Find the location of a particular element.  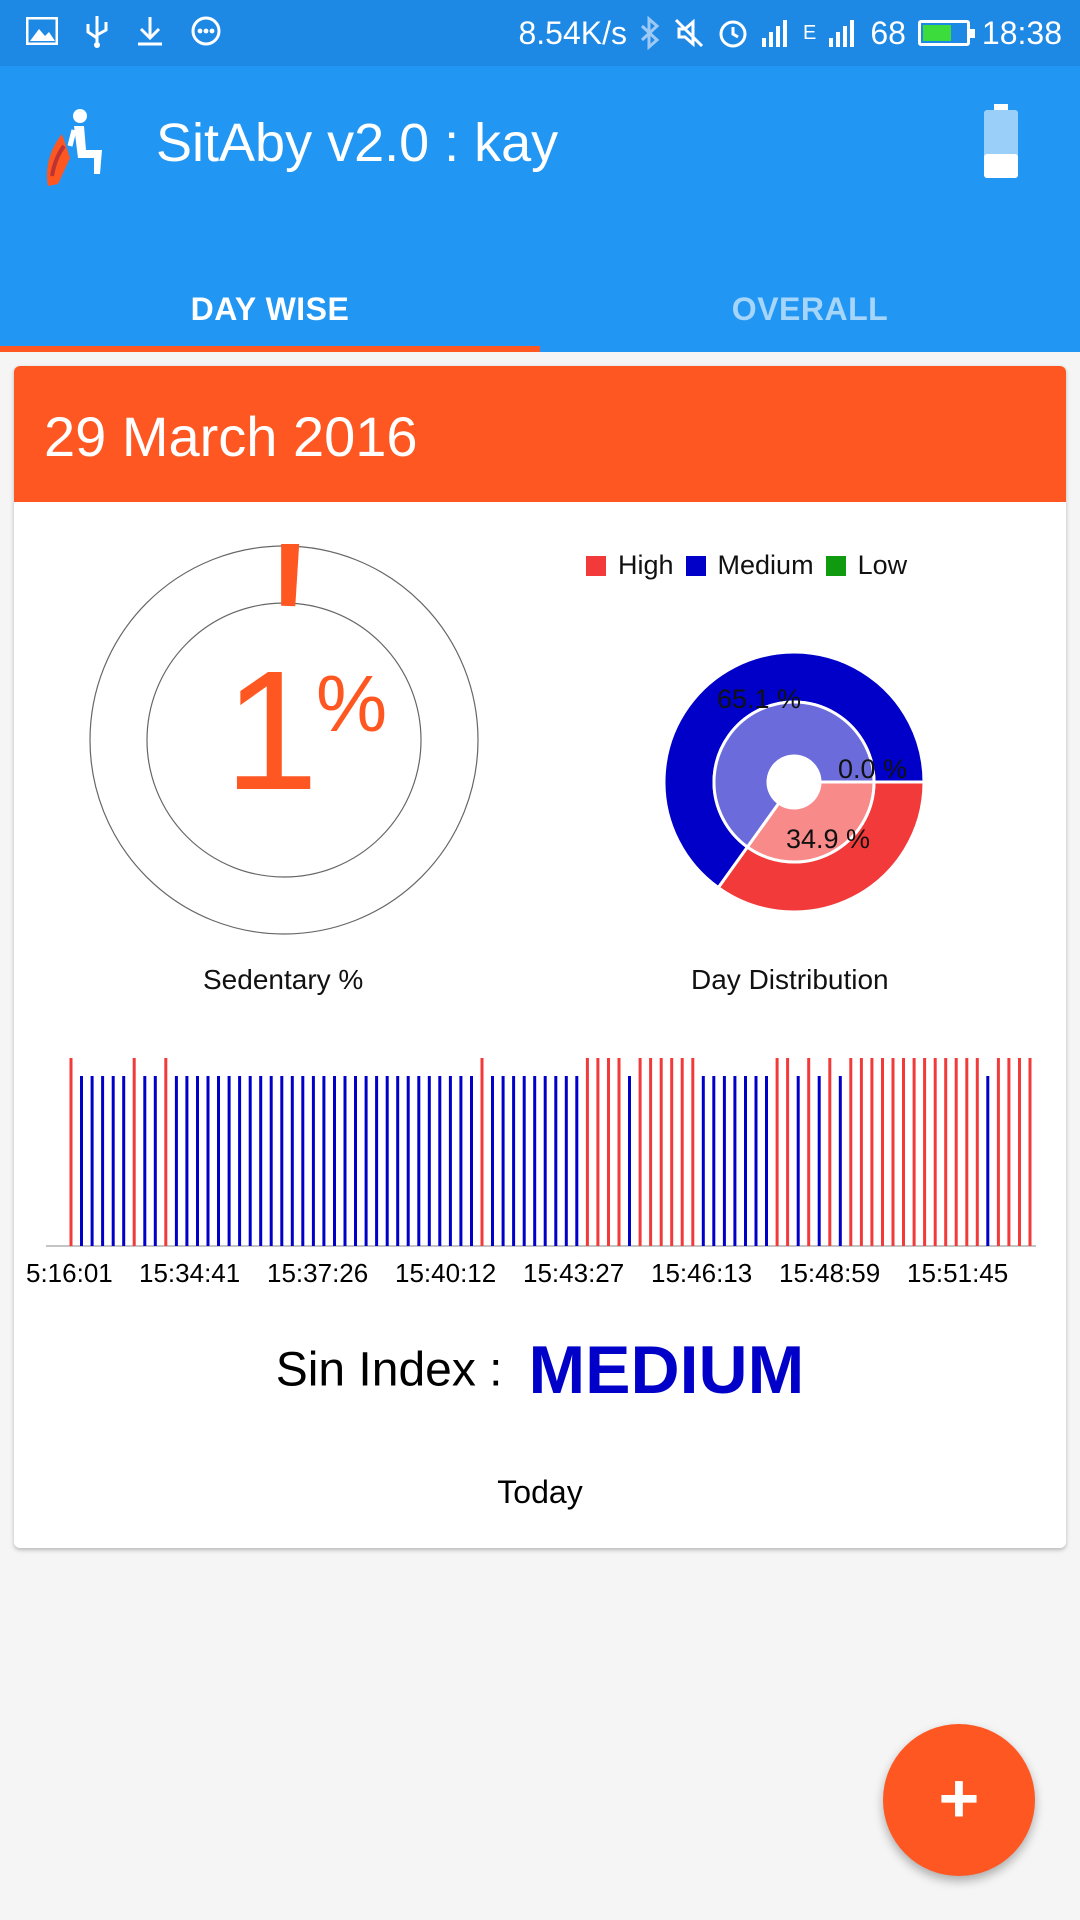

card-header: 29 March 2016 is located at coordinates (540, 434).